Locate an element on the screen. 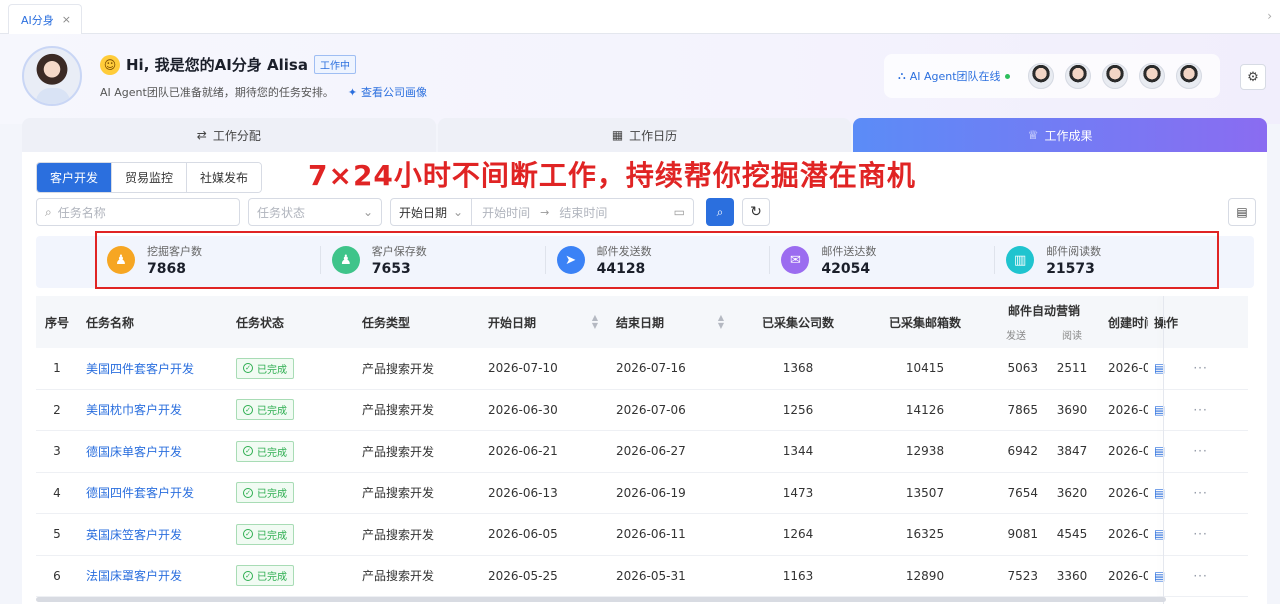 This screenshot has width=1280, height=604. cell-read: 2511 is located at coordinates (1072, 368).